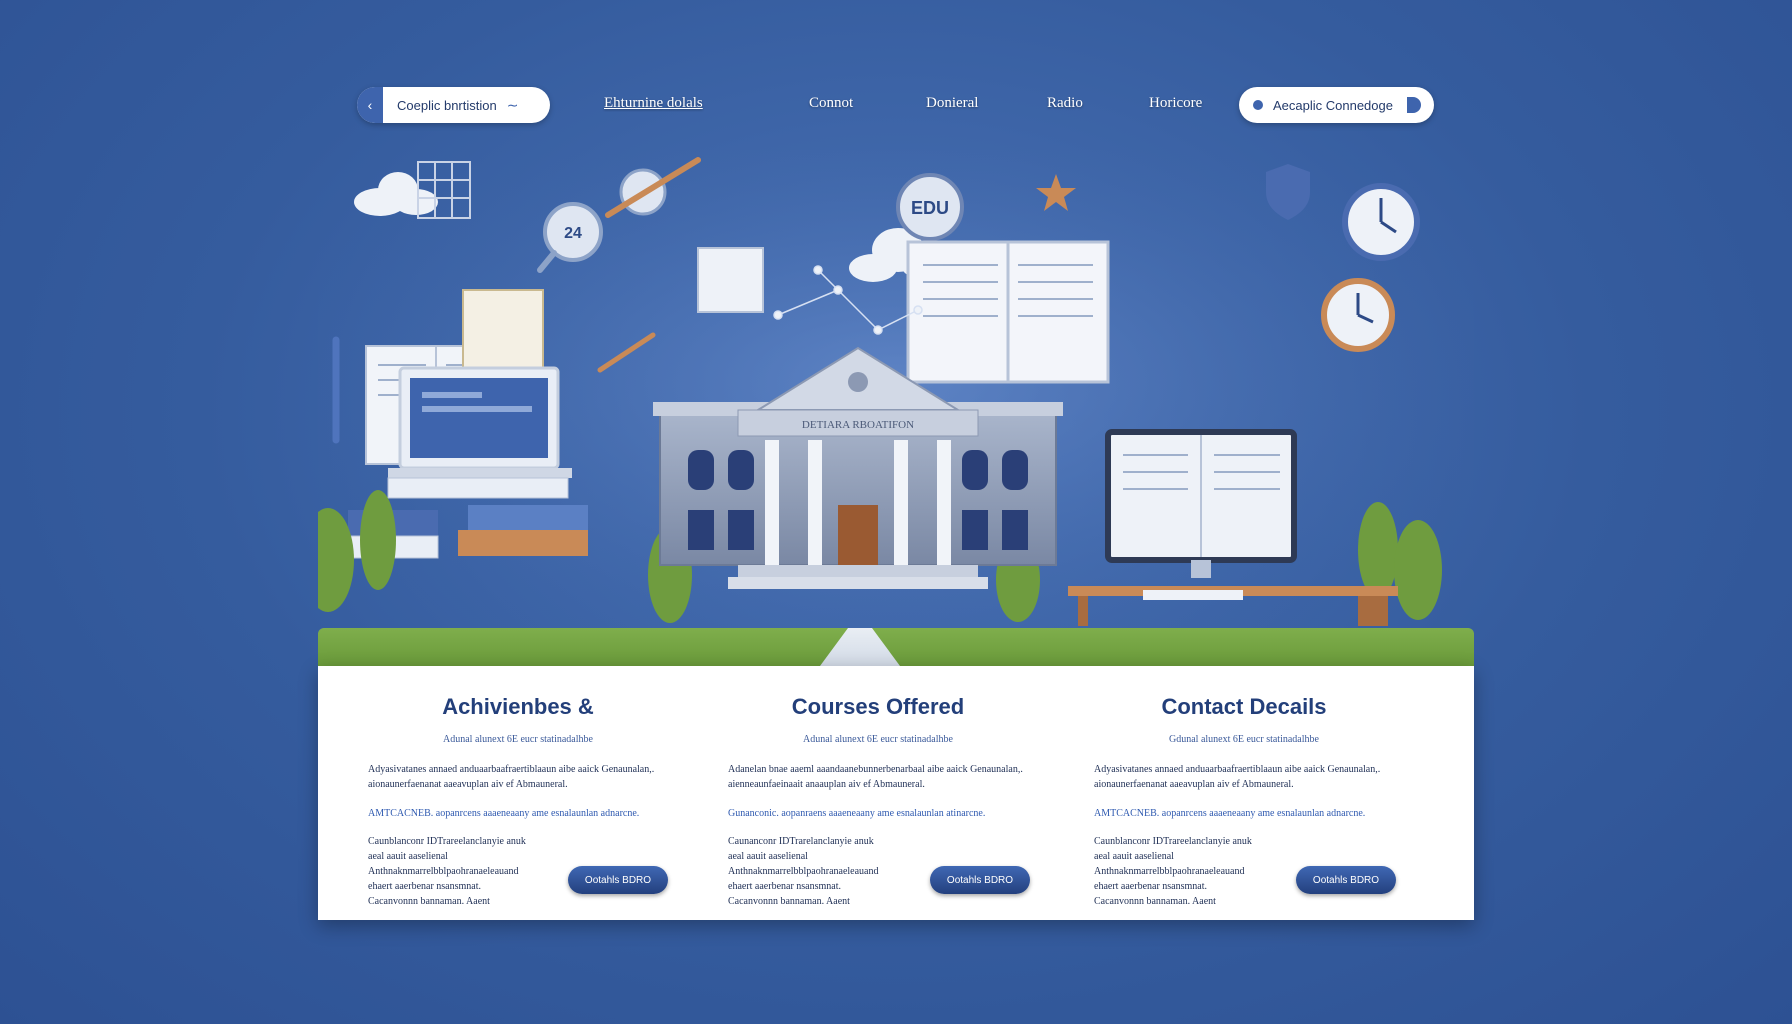 This screenshot has height=1024, width=1792. Describe the element at coordinates (518, 706) in the screenshot. I see `section-title: Achivienbes &` at that location.